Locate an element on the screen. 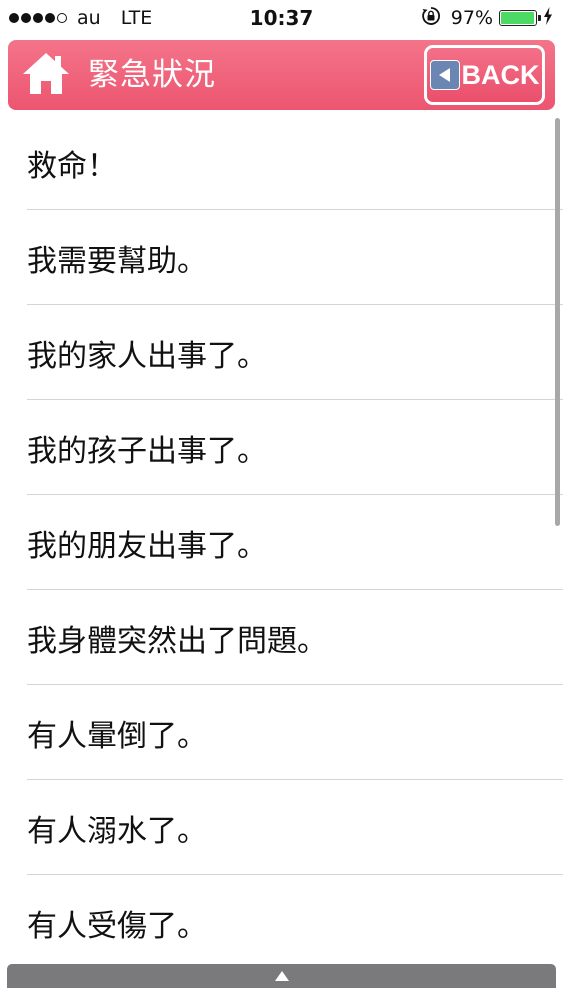 This screenshot has height=1000, width=563. battery-icon is located at coordinates (520, 18).